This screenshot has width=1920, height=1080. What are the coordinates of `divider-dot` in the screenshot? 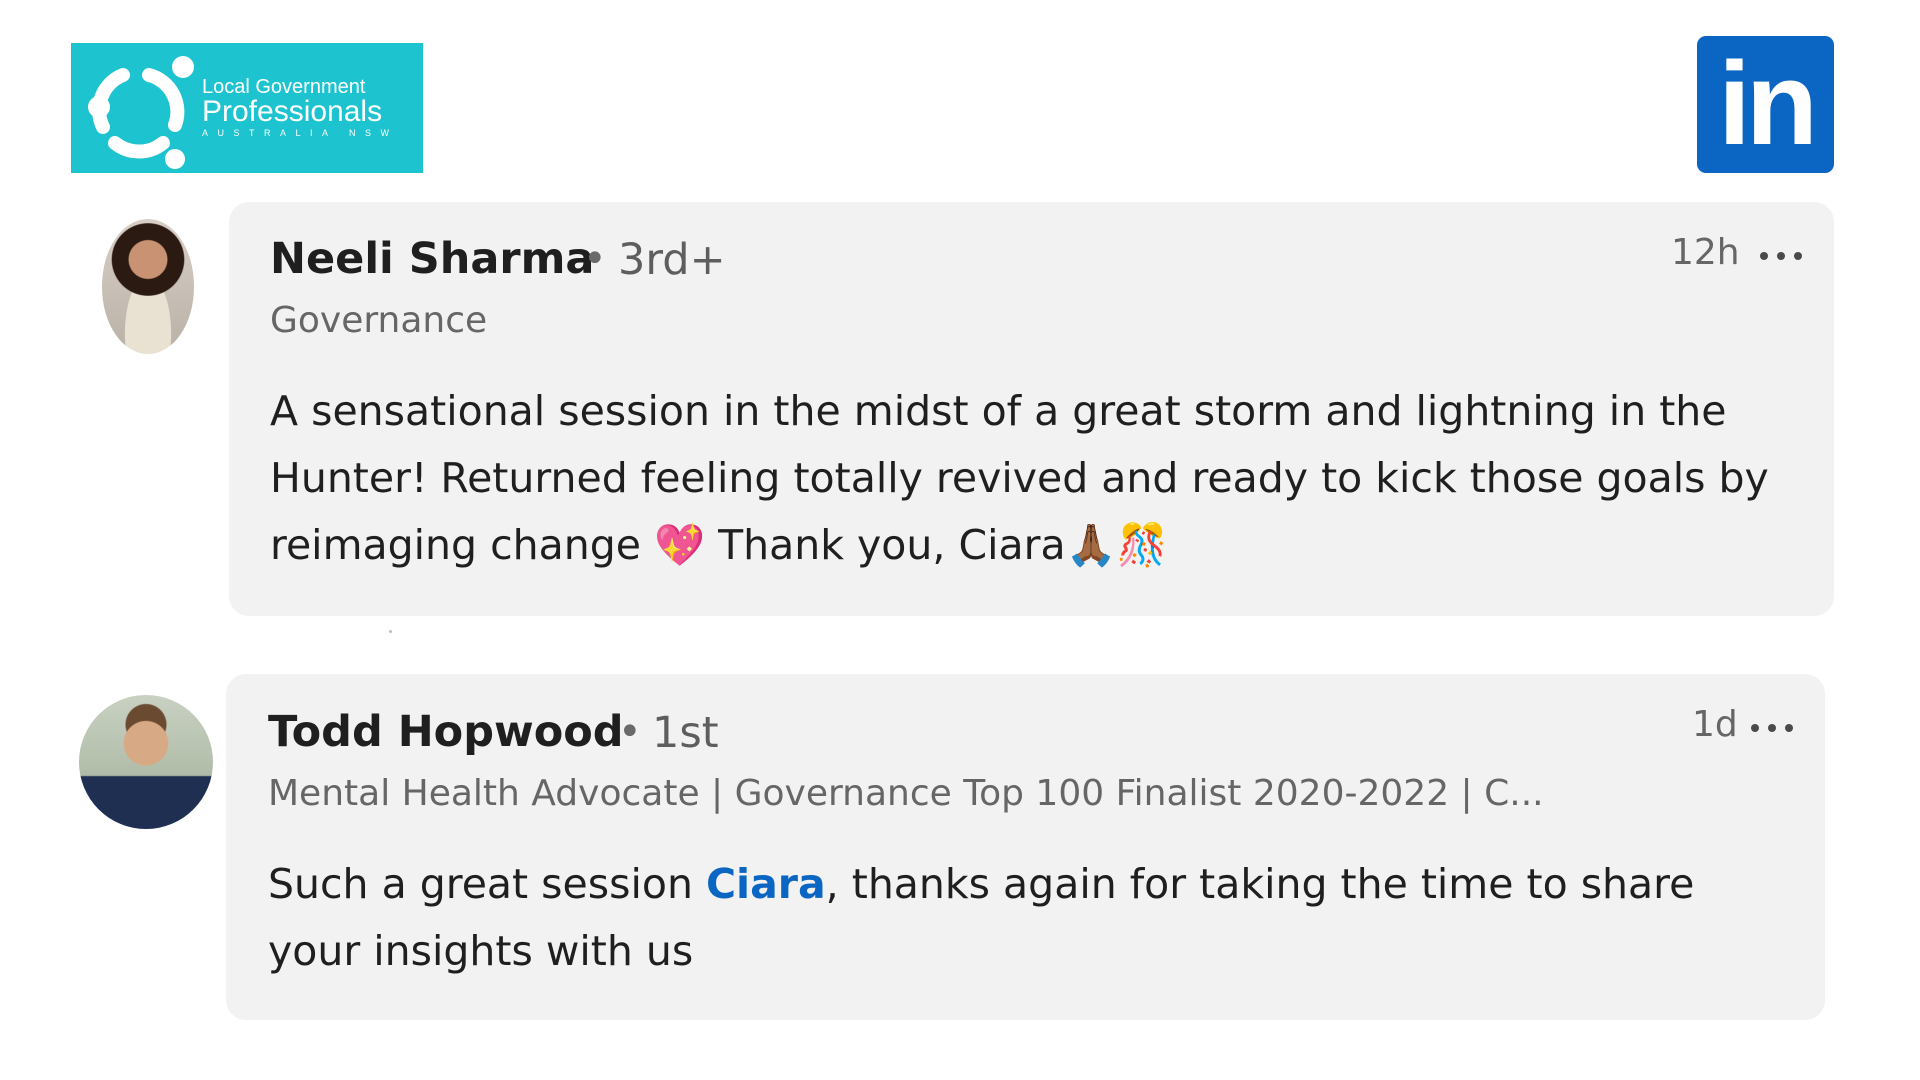 It's located at (390, 631).